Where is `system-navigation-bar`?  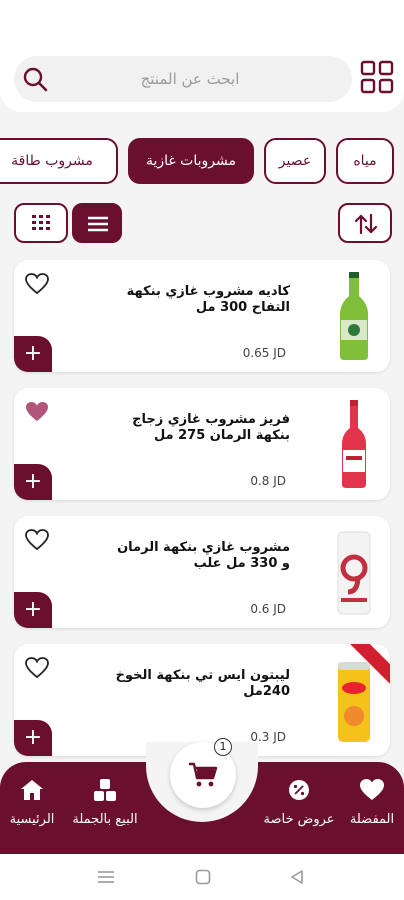
system-navigation-bar is located at coordinates (202, 877).